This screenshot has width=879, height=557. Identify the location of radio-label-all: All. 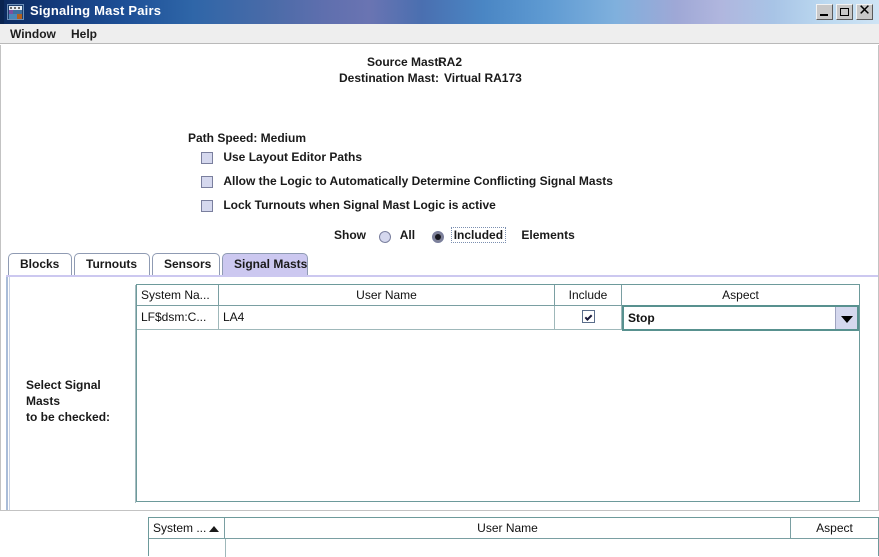
(407, 235).